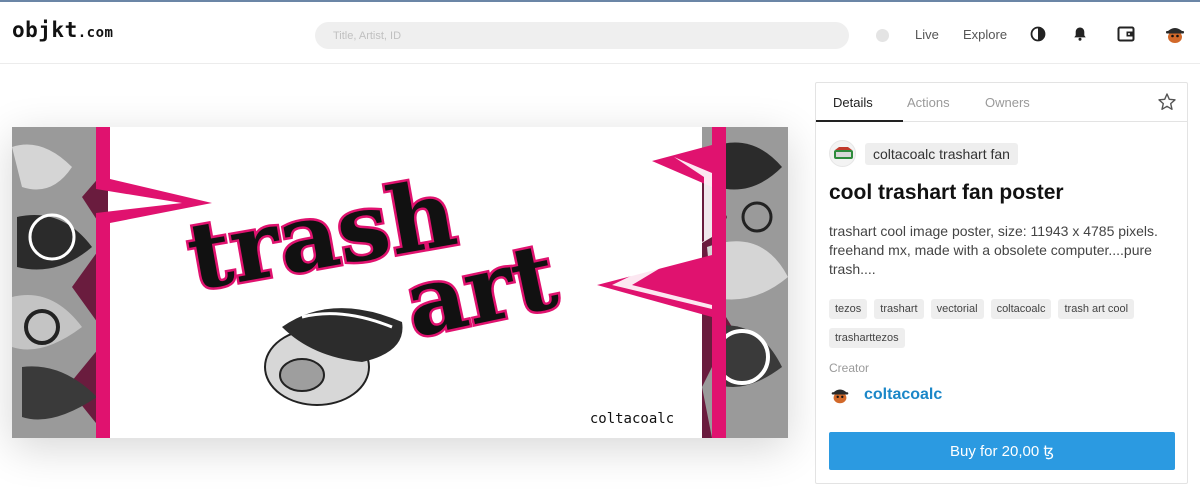 The image size is (1200, 489). I want to click on owner-row: coltacoalc trashart fan, so click(923, 153).